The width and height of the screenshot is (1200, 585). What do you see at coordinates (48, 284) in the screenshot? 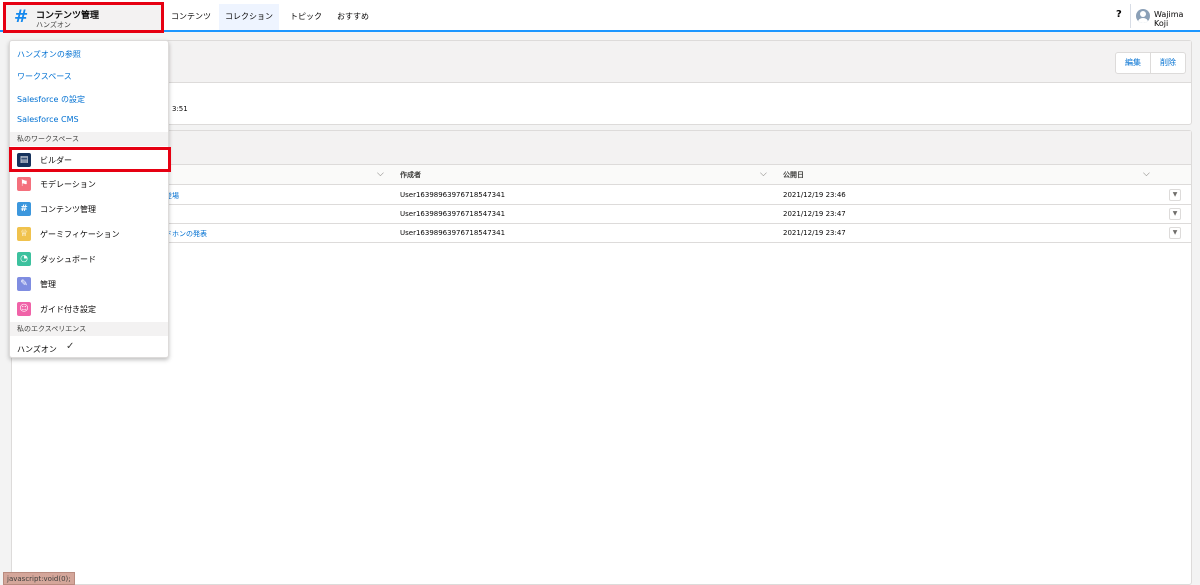
I see `menu-item-label: 管理` at bounding box center [48, 284].